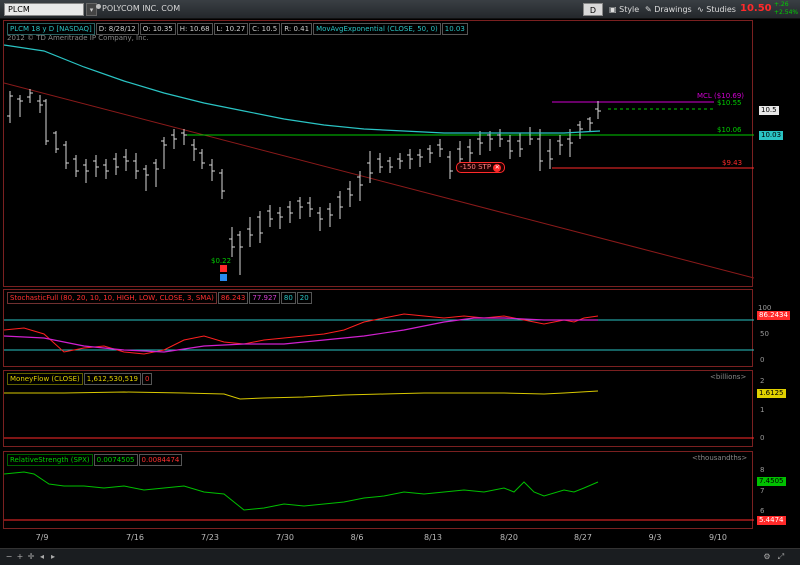 The width and height of the screenshot is (800, 565). What do you see at coordinates (112, 379) in the screenshot?
I see `moneyflow-value: 1,612,530,519` at bounding box center [112, 379].